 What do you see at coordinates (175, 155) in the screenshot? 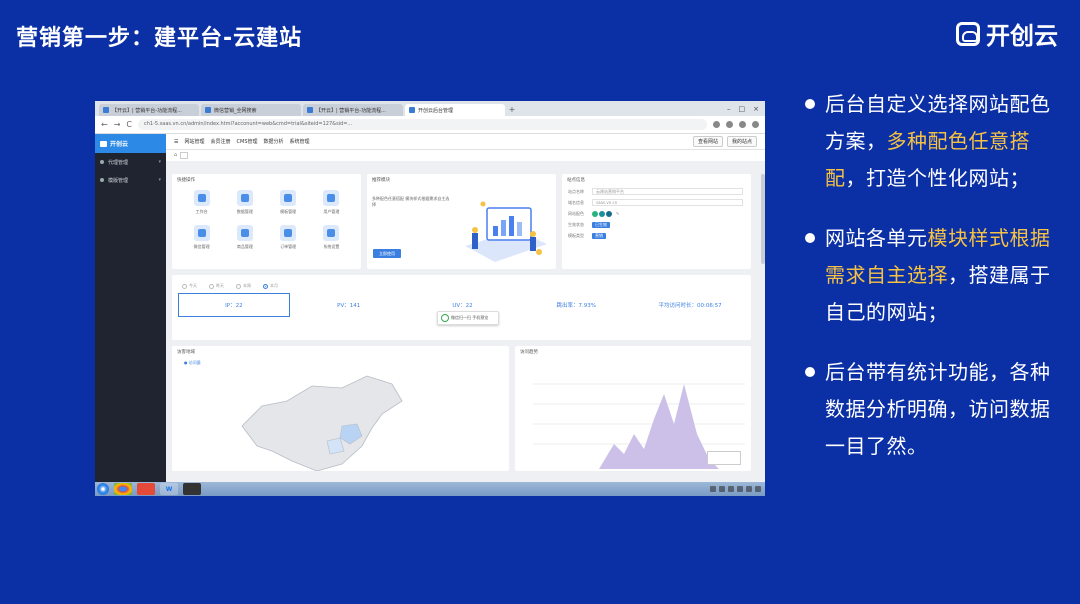
I see `home-icon: ⌂` at bounding box center [175, 155].